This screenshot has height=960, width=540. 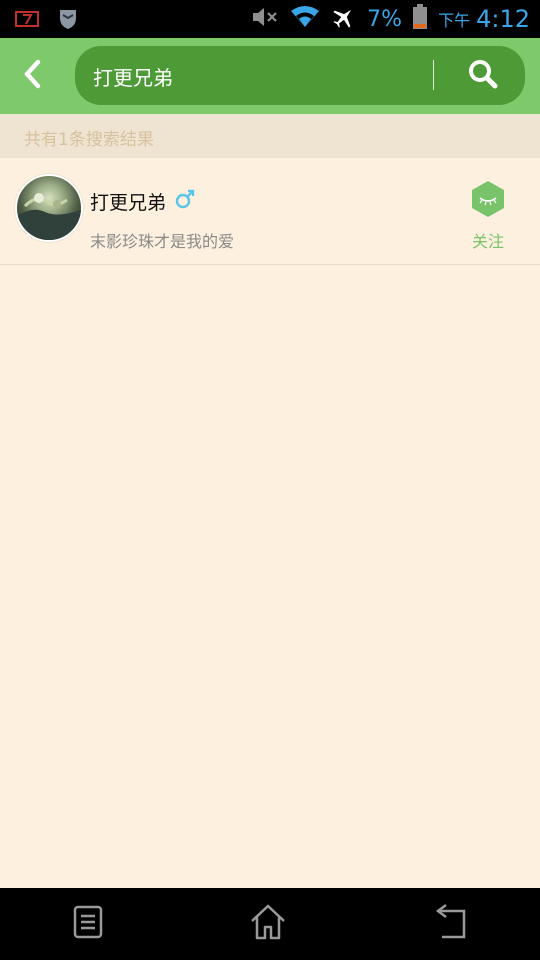 What do you see at coordinates (185, 201) in the screenshot?
I see `male-icon` at bounding box center [185, 201].